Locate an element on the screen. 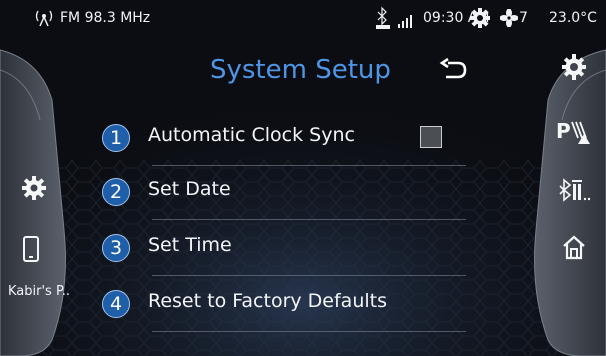 This screenshot has width=606, height=356. bluetooth-audio-icon is located at coordinates (575, 190).